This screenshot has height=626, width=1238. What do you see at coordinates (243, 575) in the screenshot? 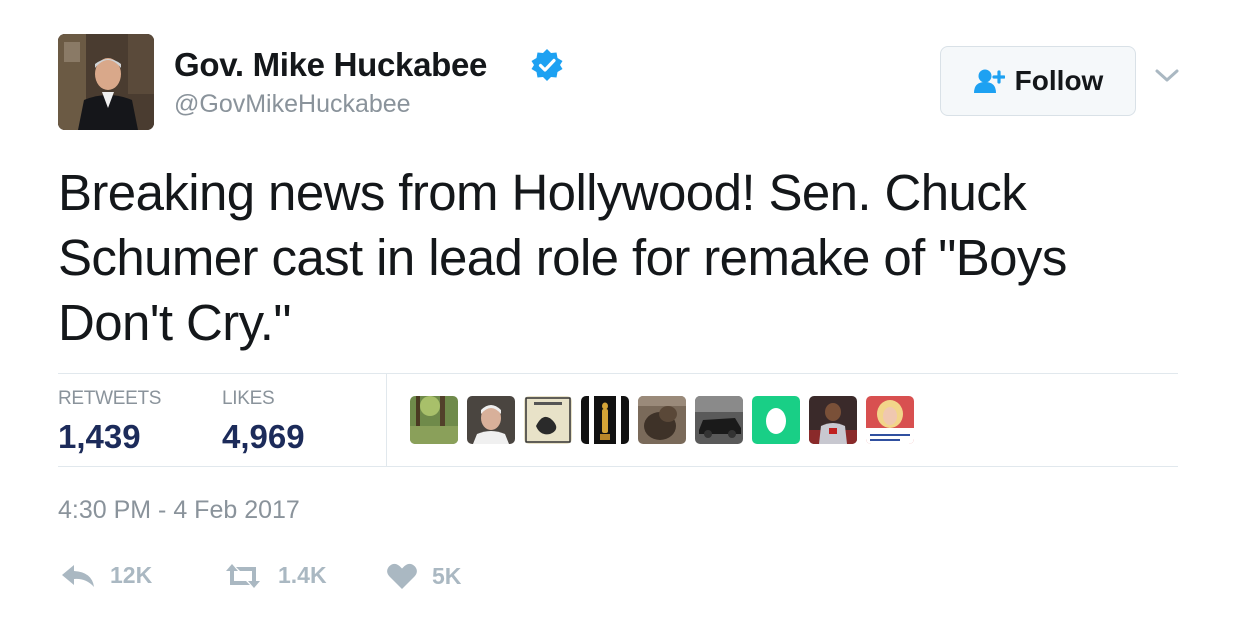
I see `retweet-icon` at bounding box center [243, 575].